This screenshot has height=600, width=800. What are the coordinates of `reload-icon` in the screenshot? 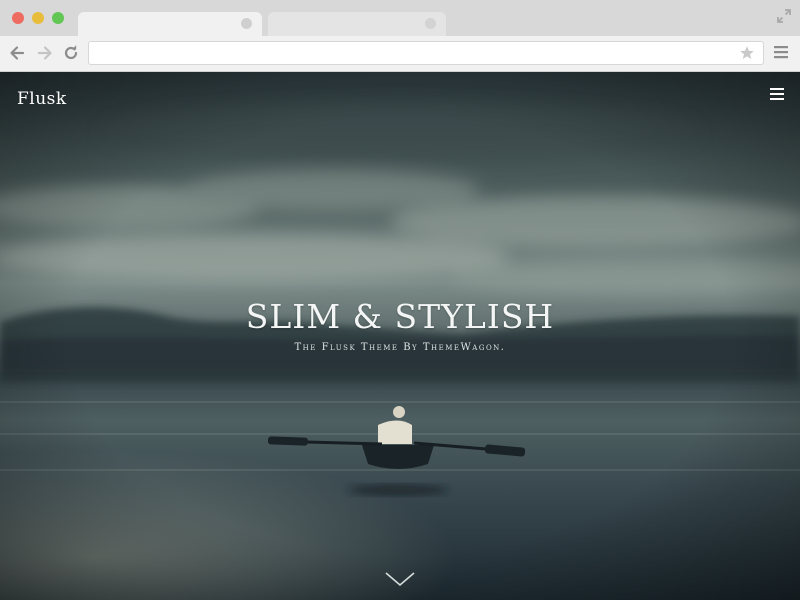 It's located at (71, 53).